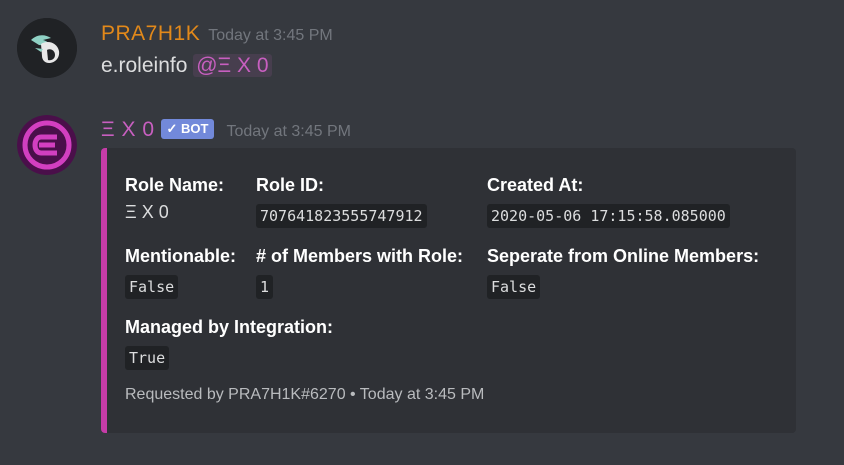  What do you see at coordinates (150, 33) in the screenshot?
I see `username: PRA7H1K` at bounding box center [150, 33].